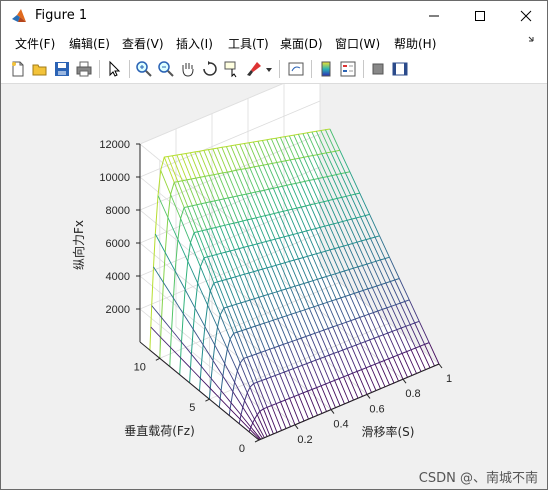 Image resolution: width=554 pixels, height=494 pixels. I want to click on dock-arrow-icon, so click(533, 41).